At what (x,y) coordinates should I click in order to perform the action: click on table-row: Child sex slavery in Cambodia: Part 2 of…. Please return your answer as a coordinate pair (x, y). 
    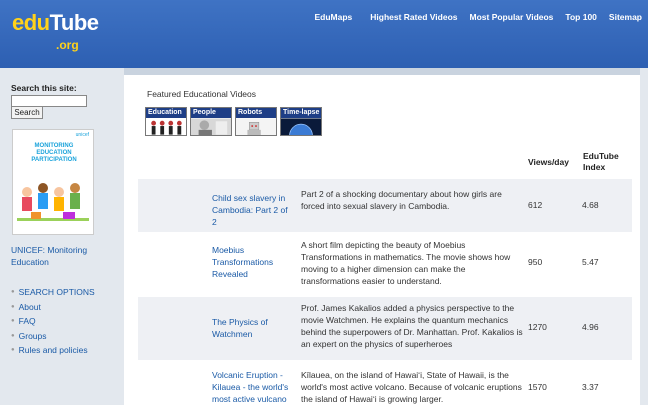
    Looking at the image, I should click on (385, 205).